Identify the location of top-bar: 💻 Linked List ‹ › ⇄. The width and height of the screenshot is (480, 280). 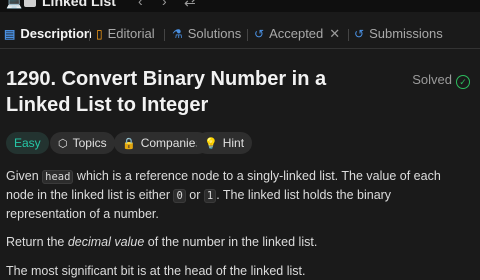
(240, 6).